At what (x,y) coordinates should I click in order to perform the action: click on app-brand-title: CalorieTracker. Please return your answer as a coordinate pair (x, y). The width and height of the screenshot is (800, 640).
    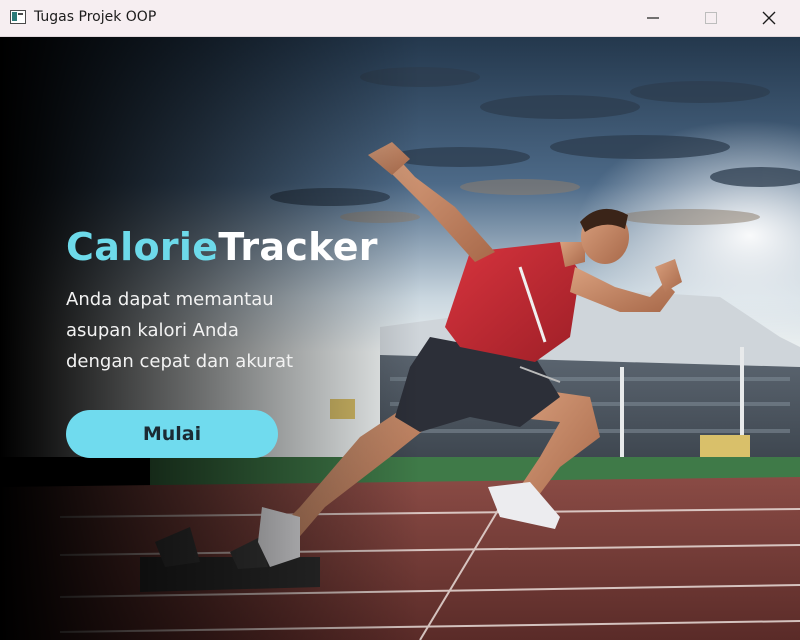
    Looking at the image, I should click on (222, 247).